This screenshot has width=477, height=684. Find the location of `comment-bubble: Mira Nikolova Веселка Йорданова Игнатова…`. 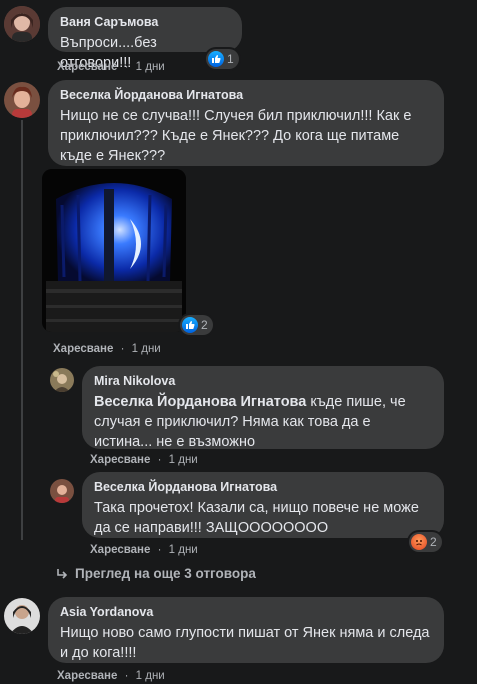

comment-bubble: Mira Nikolova Веселка Йорданова Игнатова… is located at coordinates (263, 408).